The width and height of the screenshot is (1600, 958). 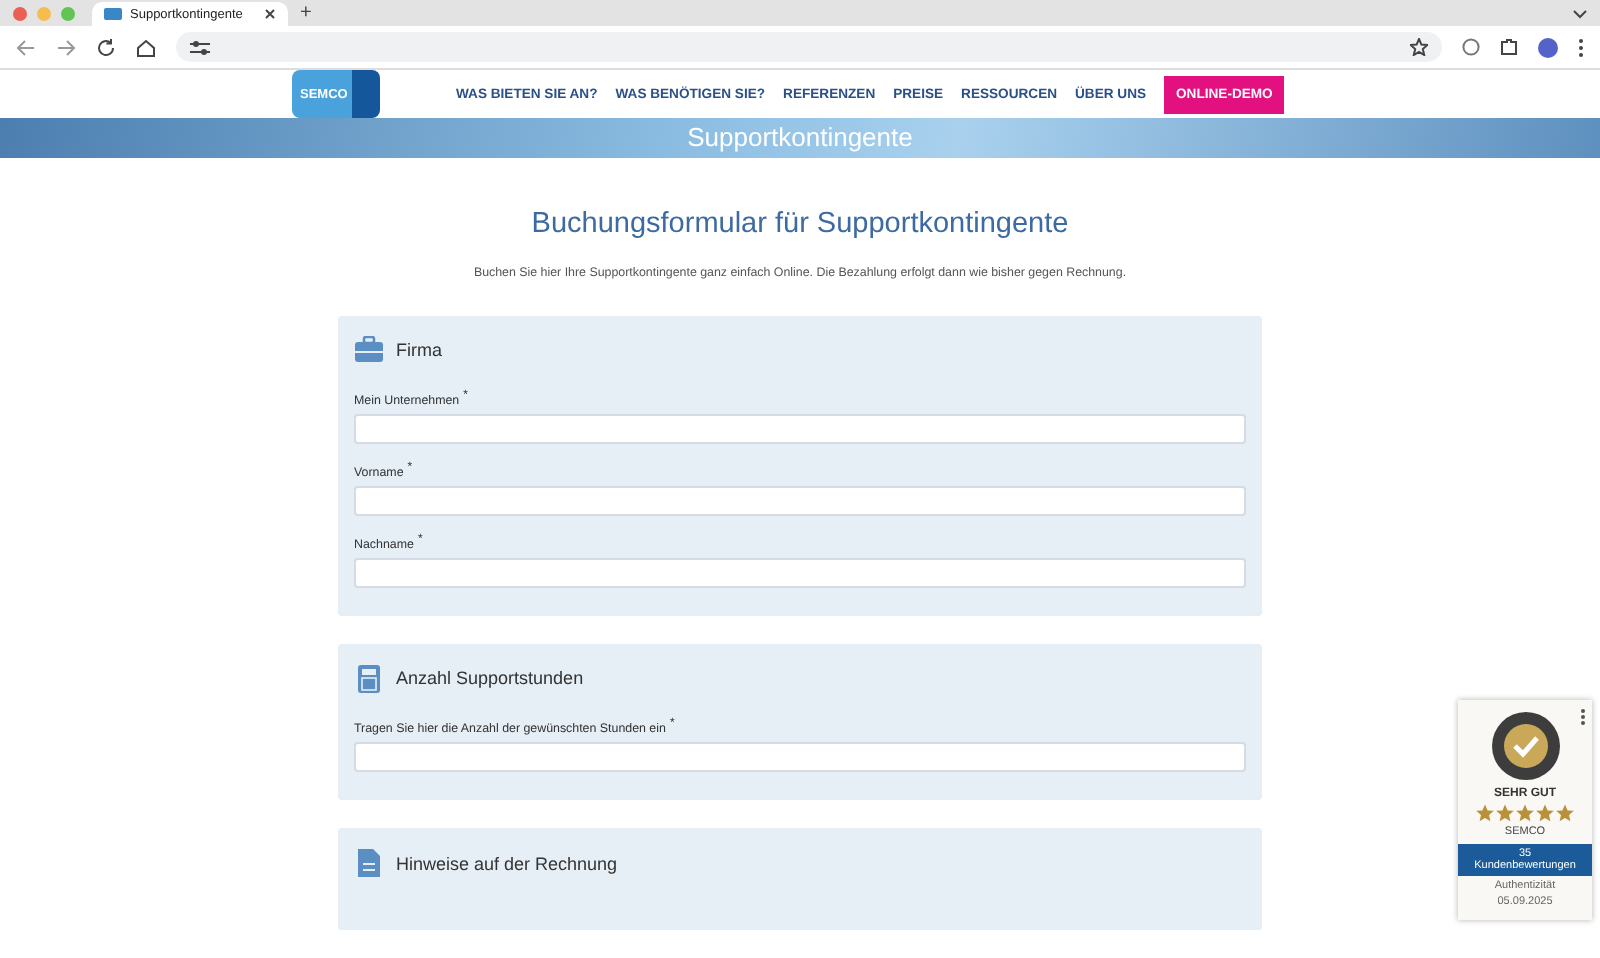 What do you see at coordinates (46, 13) in the screenshot?
I see `window-controls-icon` at bounding box center [46, 13].